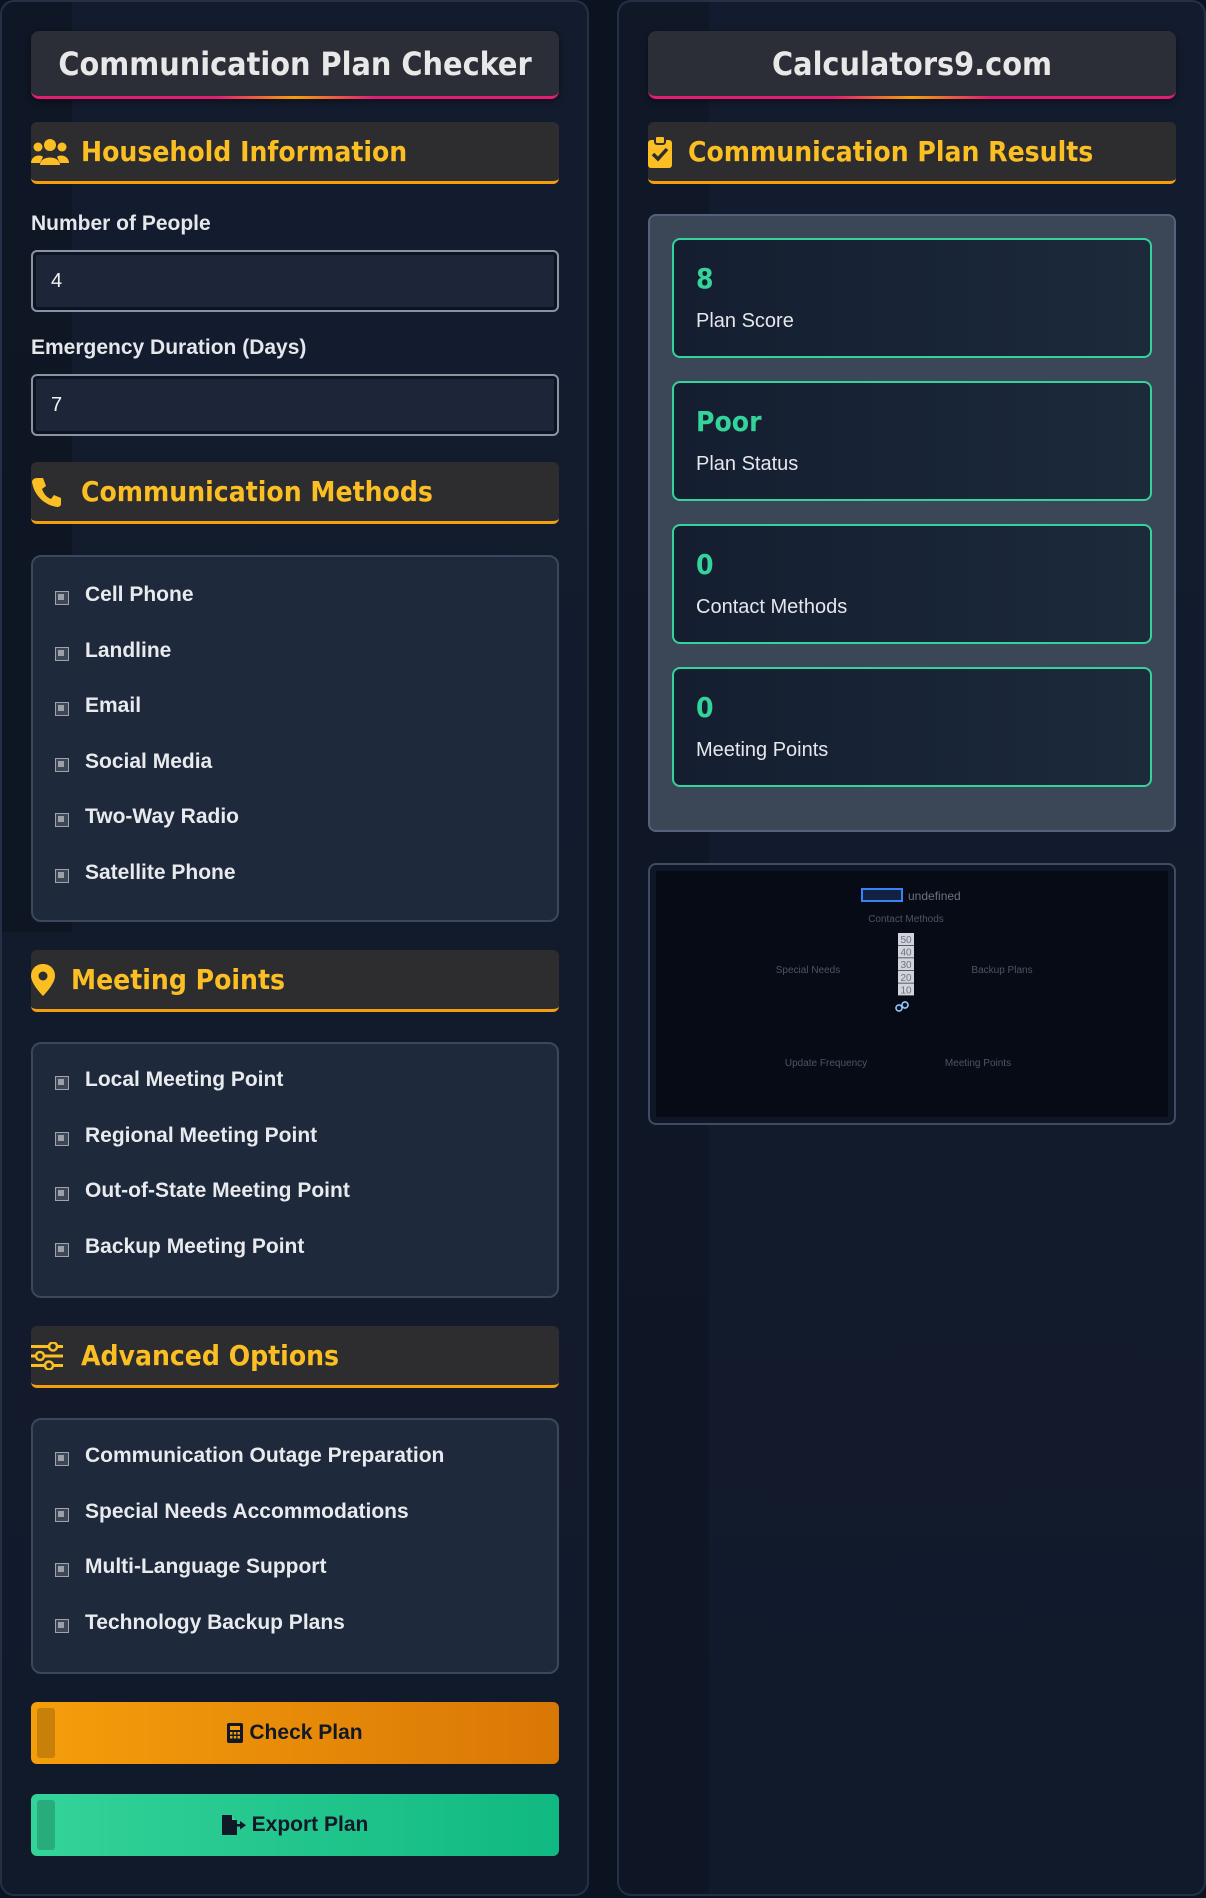 This screenshot has width=1206, height=1898. What do you see at coordinates (235, 1733) in the screenshot?
I see `calculator-icon` at bounding box center [235, 1733].